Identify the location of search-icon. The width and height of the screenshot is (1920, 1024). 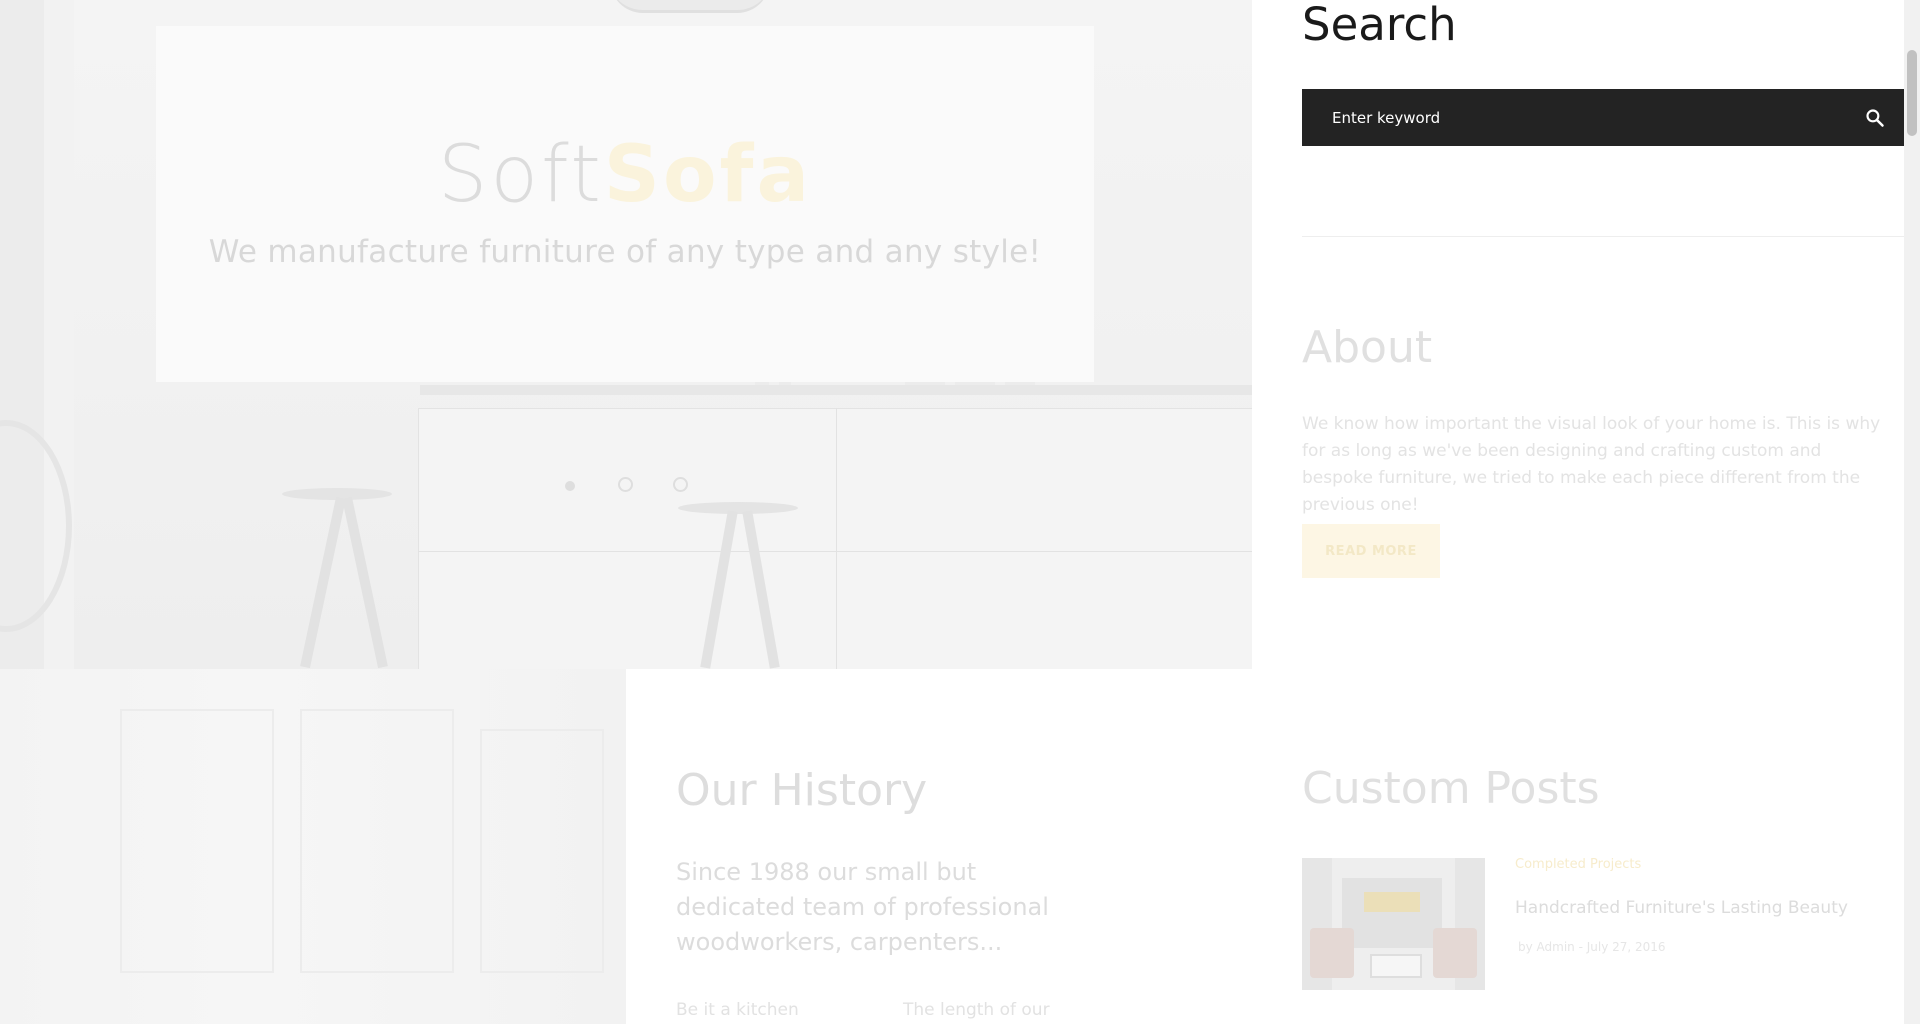
(1875, 117).